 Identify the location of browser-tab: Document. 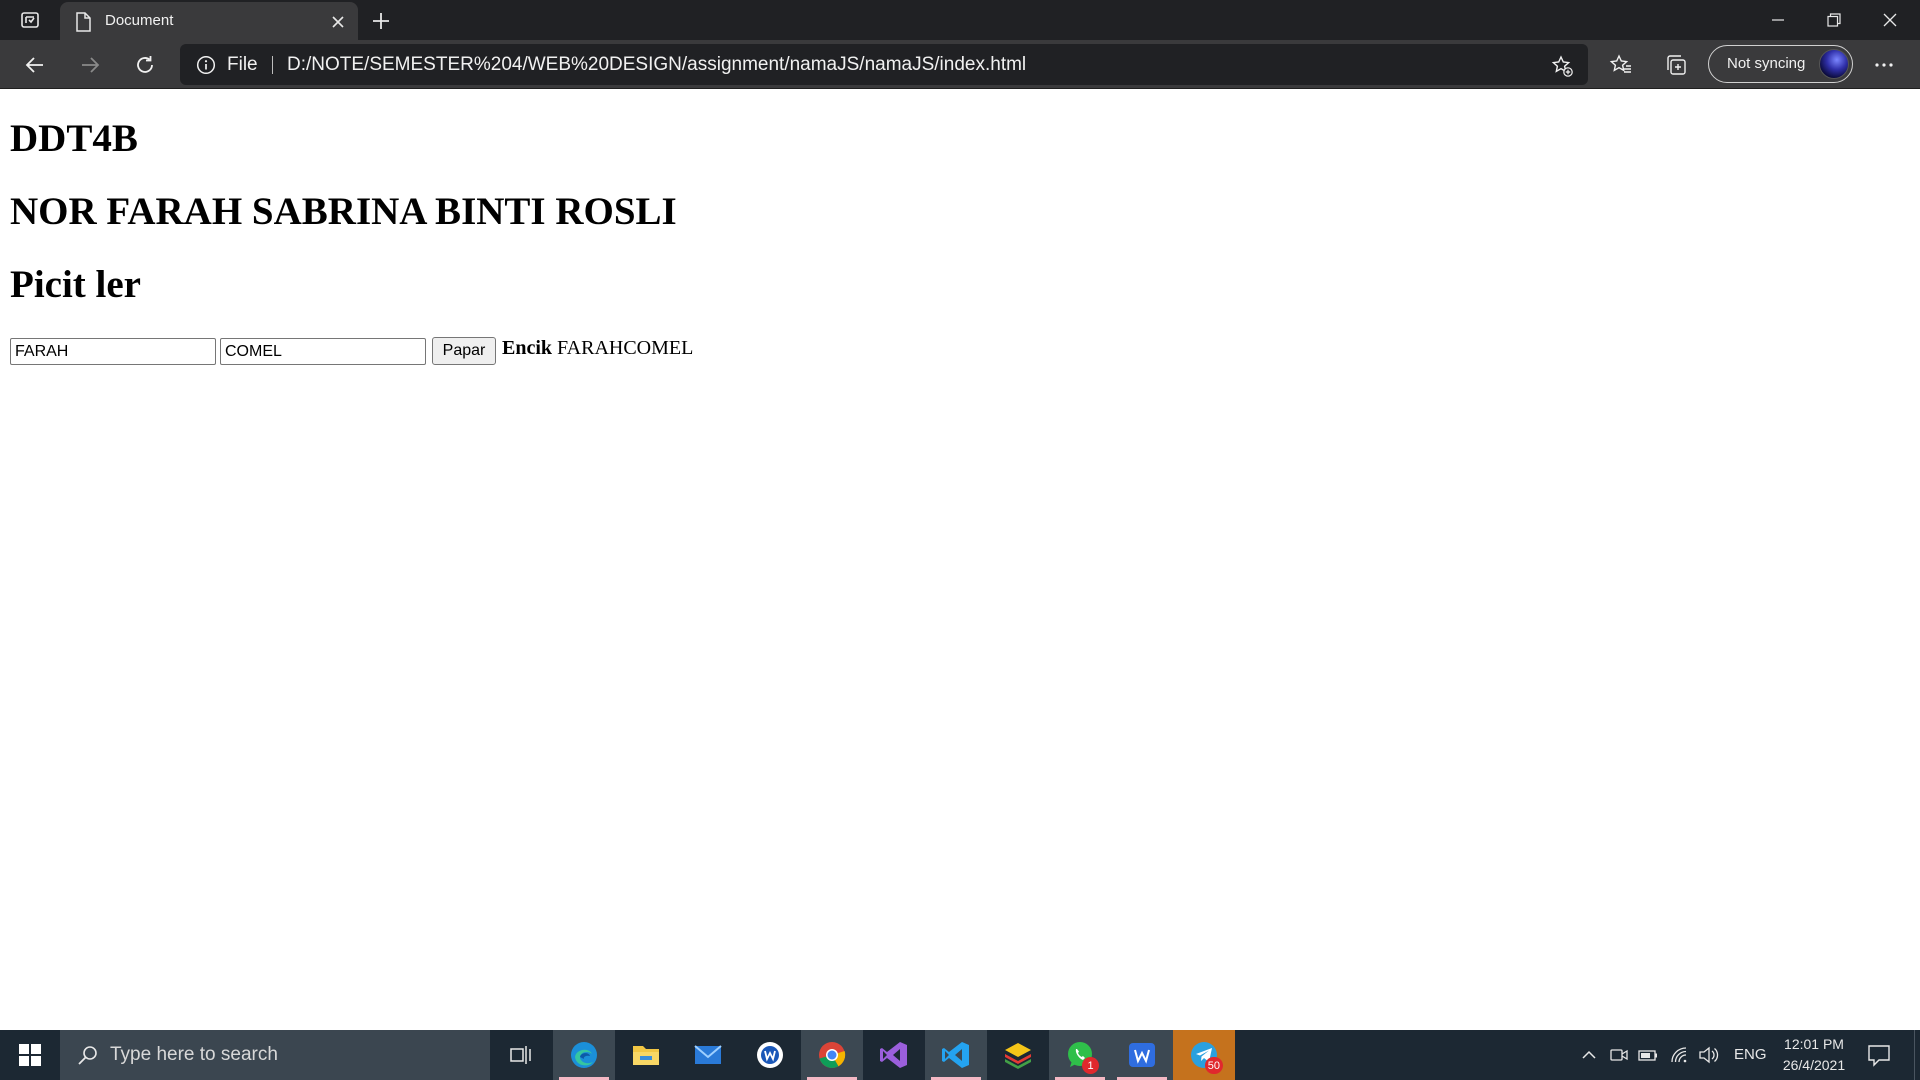
(209, 21).